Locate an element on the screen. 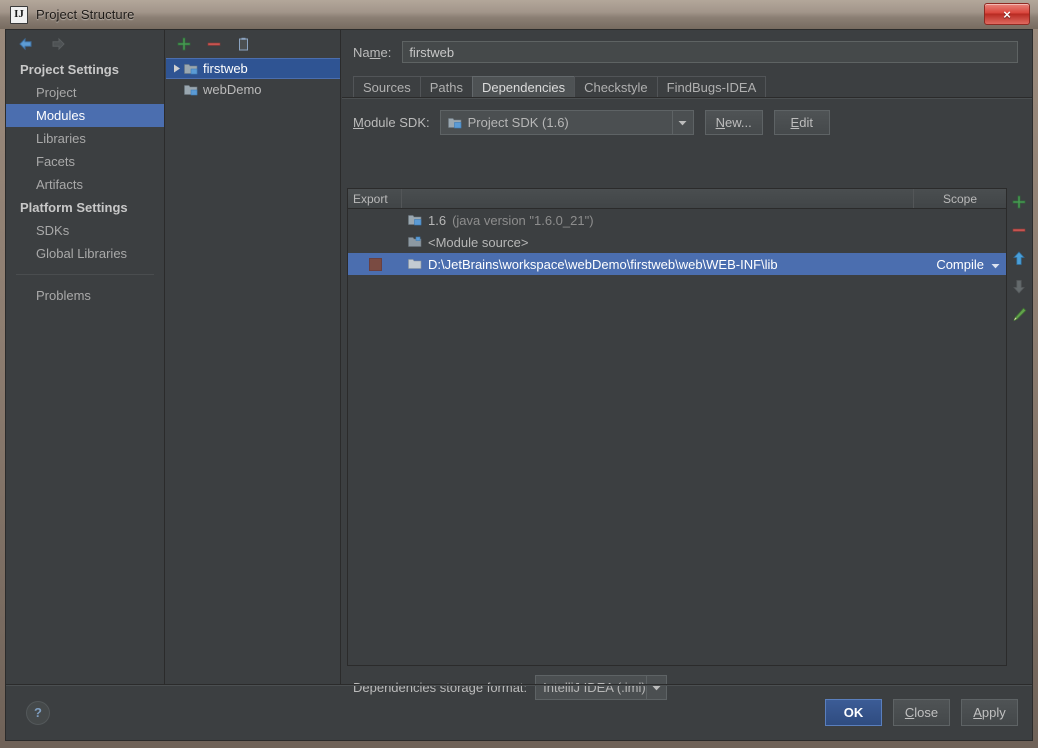 The width and height of the screenshot is (1038, 748). scope-cell: Compile is located at coordinates (960, 264).